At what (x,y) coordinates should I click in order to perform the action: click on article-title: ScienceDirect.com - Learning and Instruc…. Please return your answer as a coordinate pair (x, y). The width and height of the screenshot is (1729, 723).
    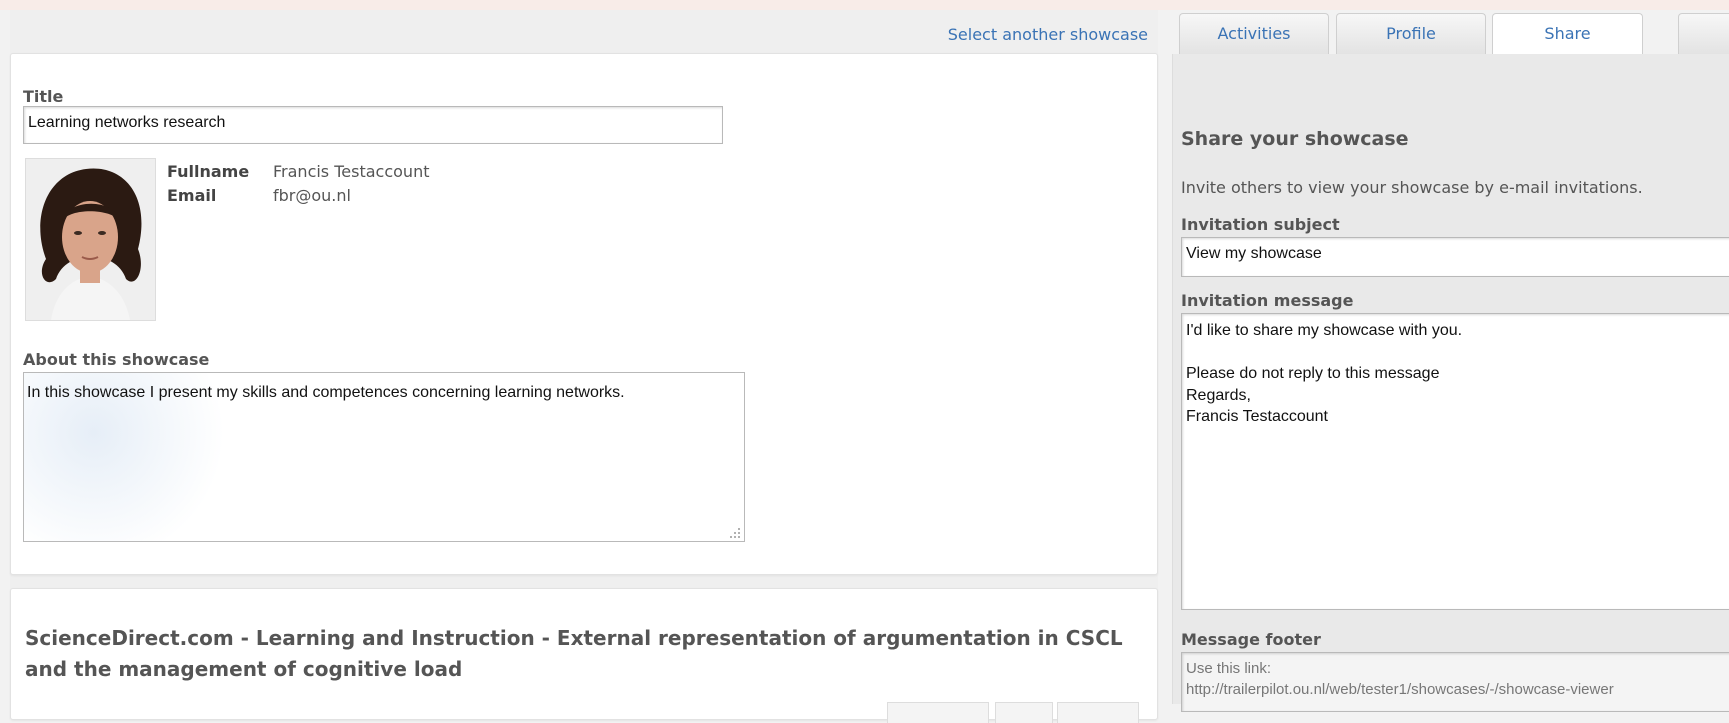
    Looking at the image, I should click on (575, 654).